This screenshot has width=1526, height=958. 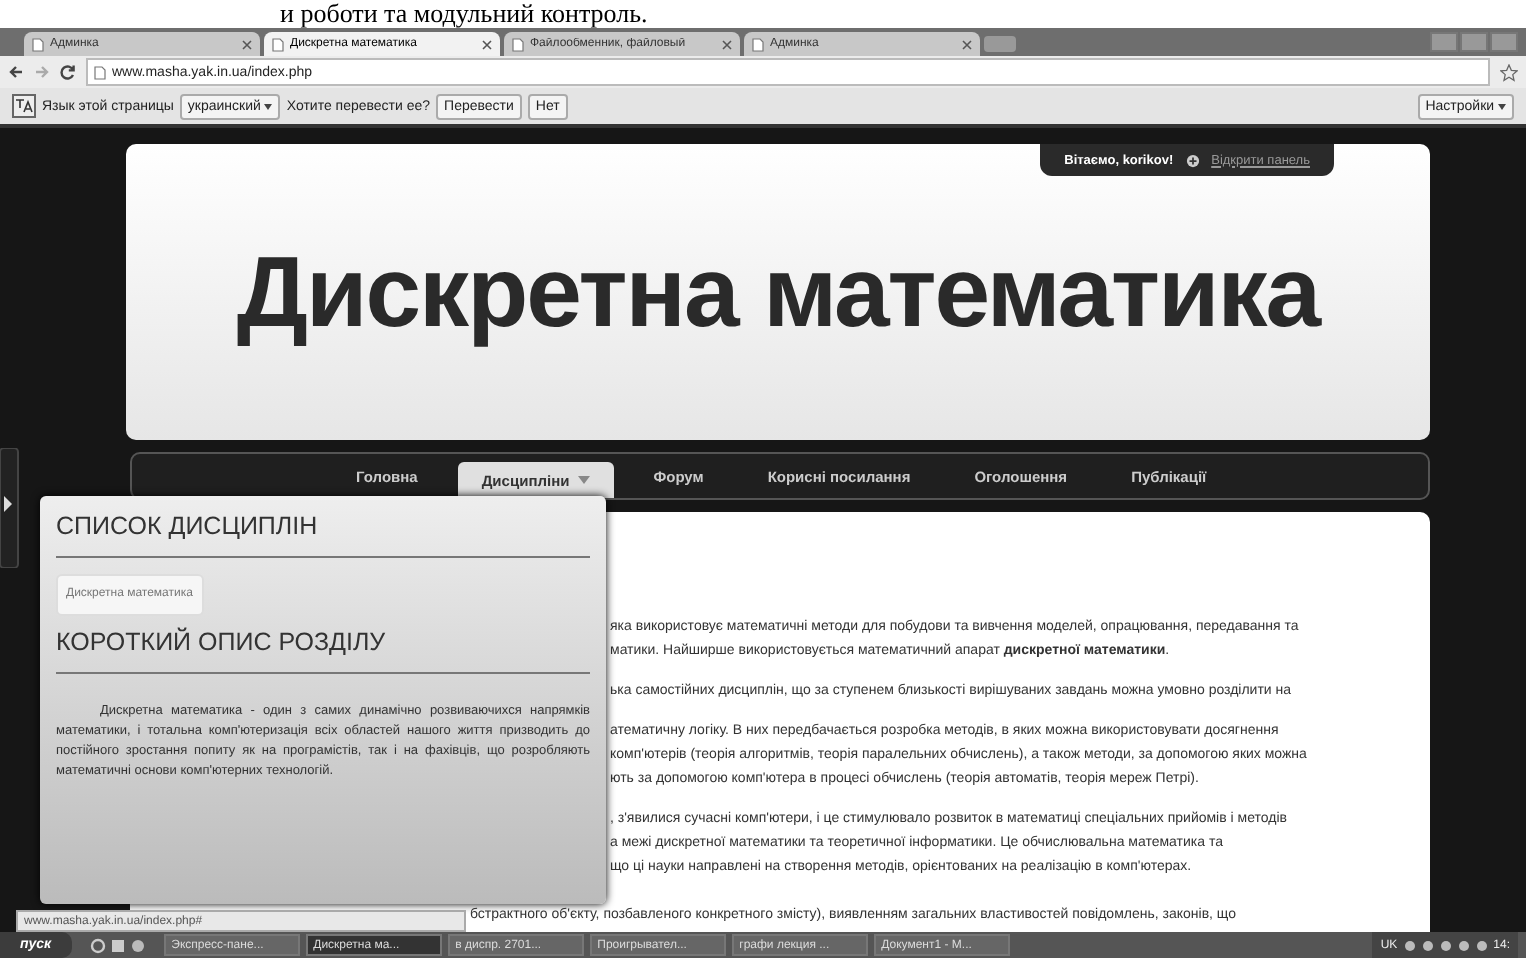 I want to click on side-panel-tab, so click(x=10, y=508).